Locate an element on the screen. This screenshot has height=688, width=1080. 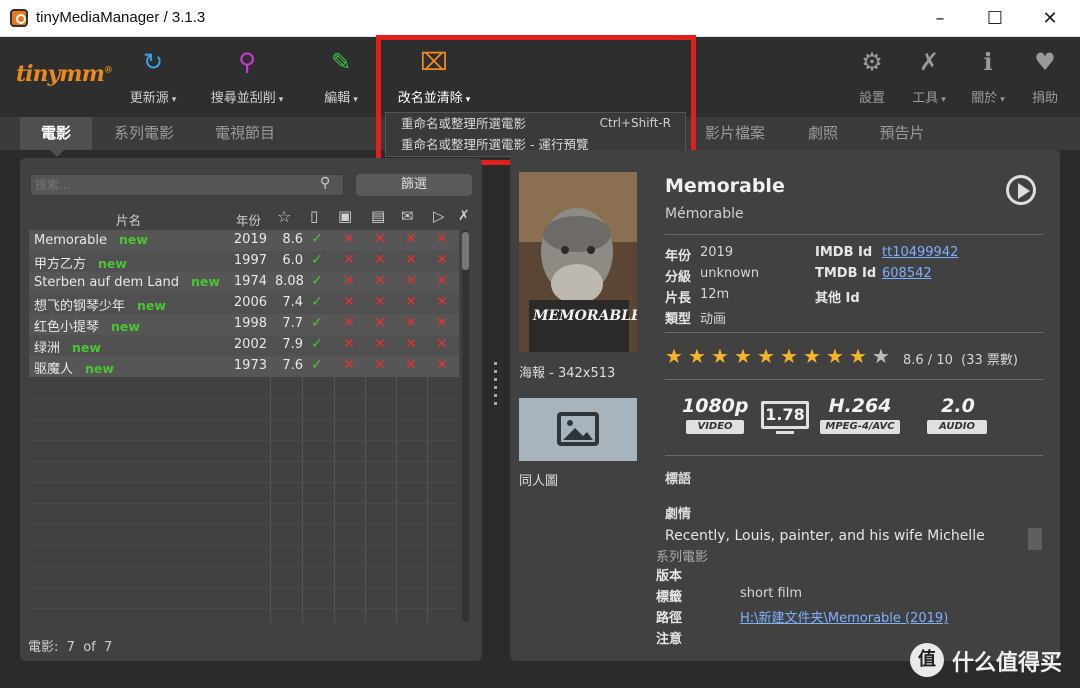
movie-rating-cell: 7.9 is located at coordinates (292, 344).